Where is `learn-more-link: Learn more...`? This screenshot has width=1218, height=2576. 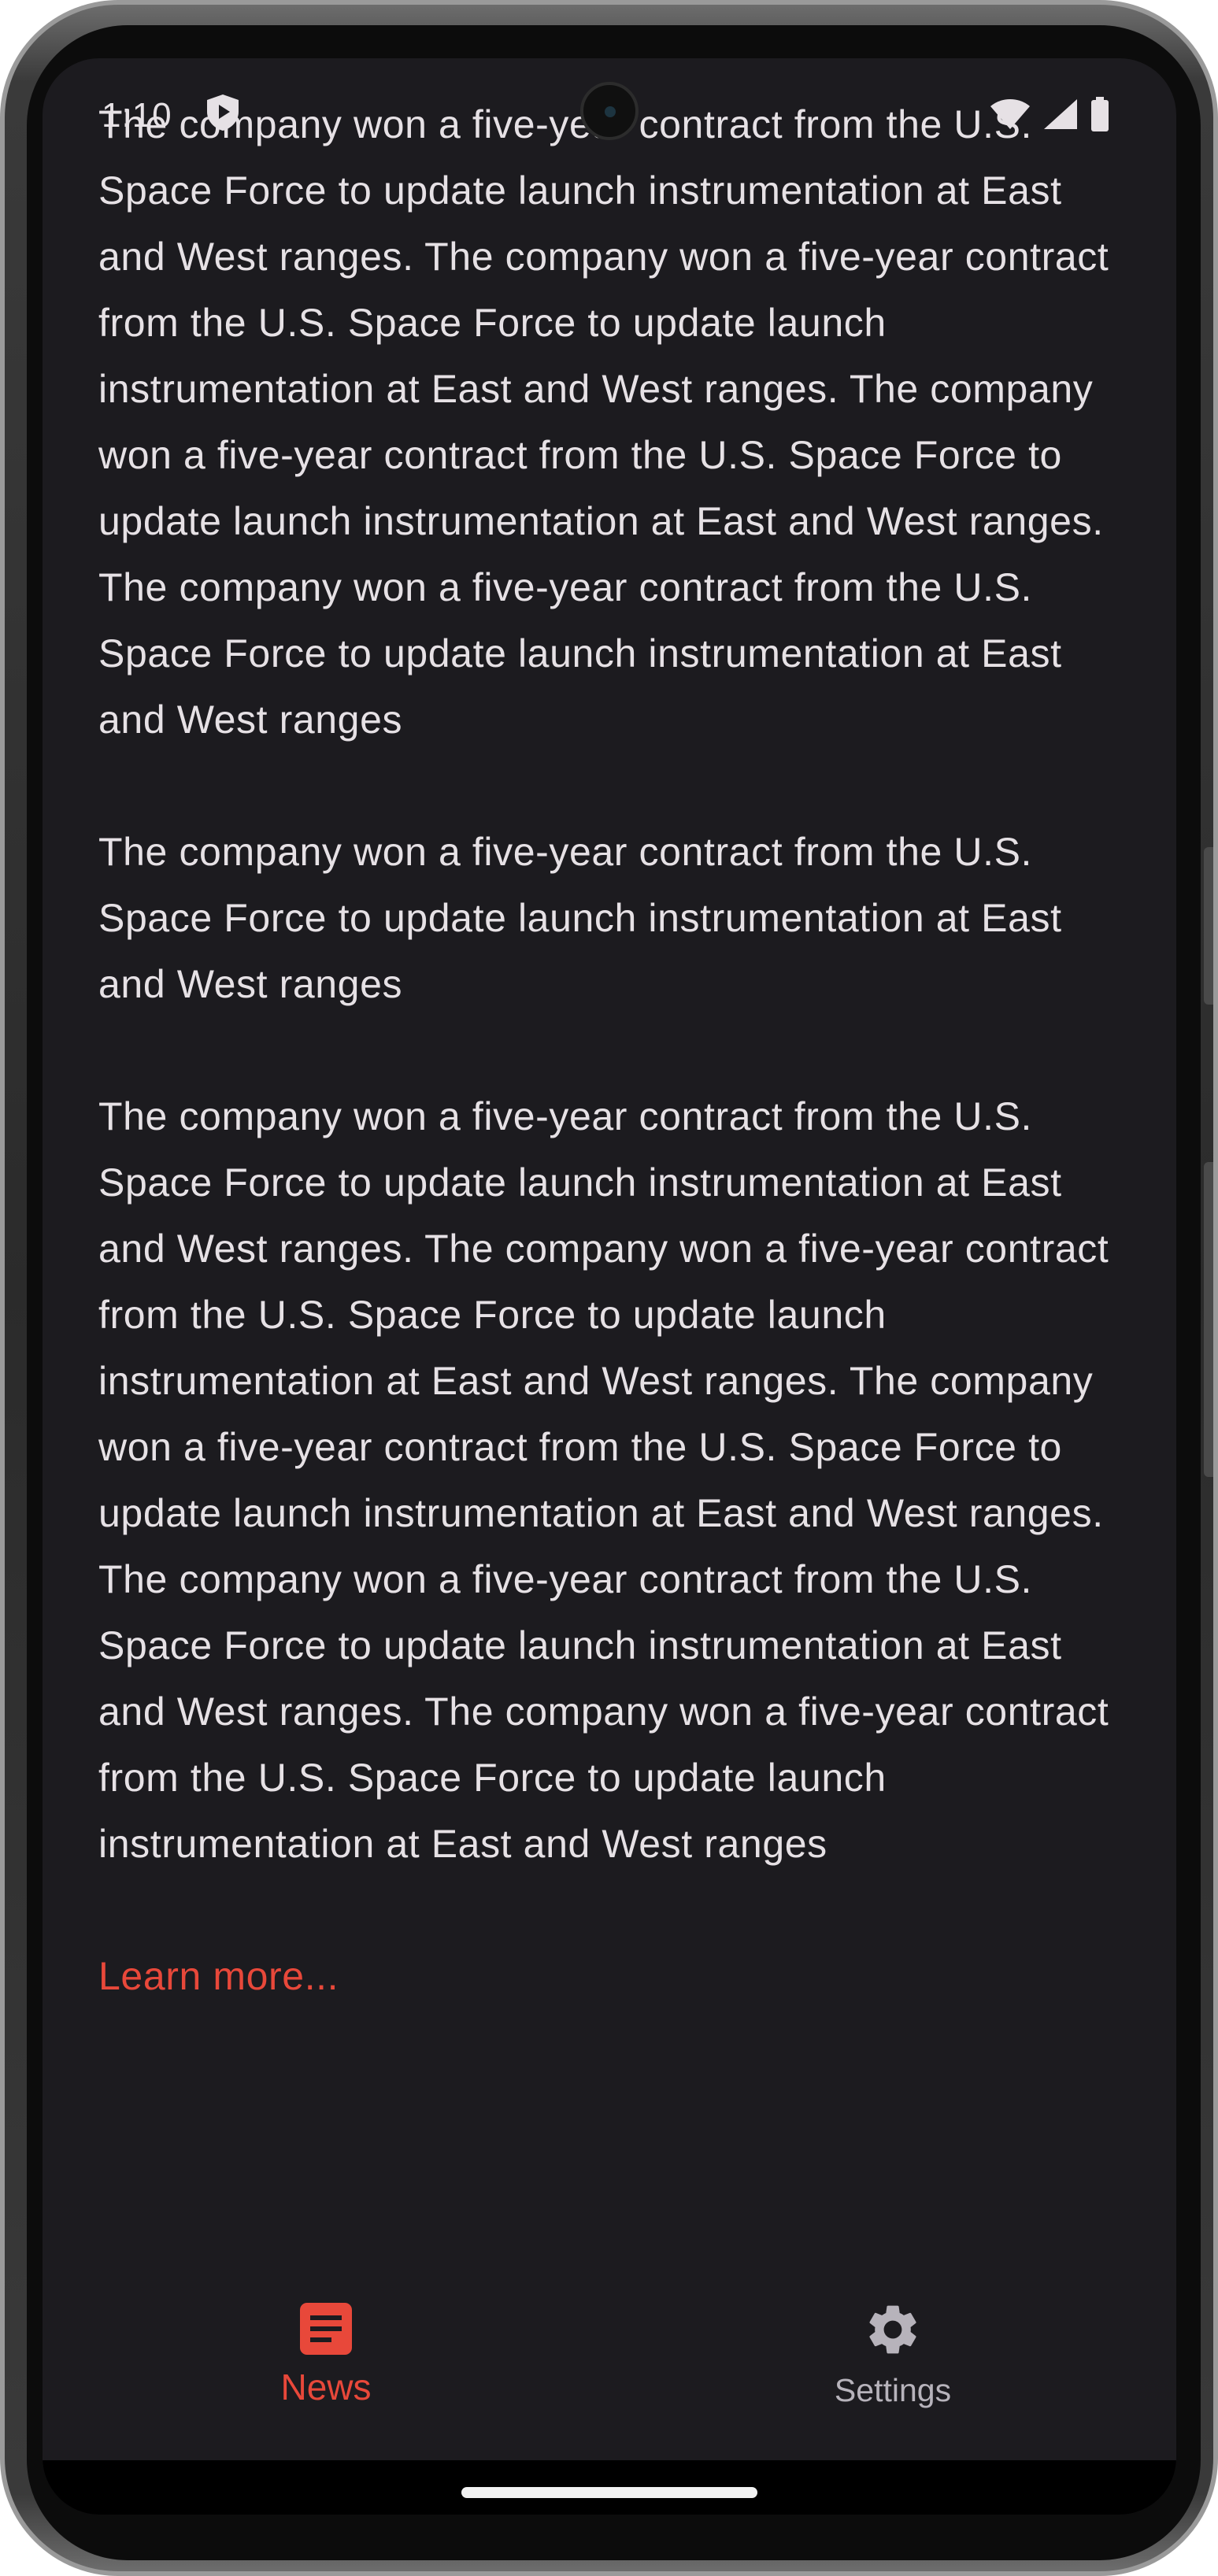 learn-more-link: Learn more... is located at coordinates (218, 1976).